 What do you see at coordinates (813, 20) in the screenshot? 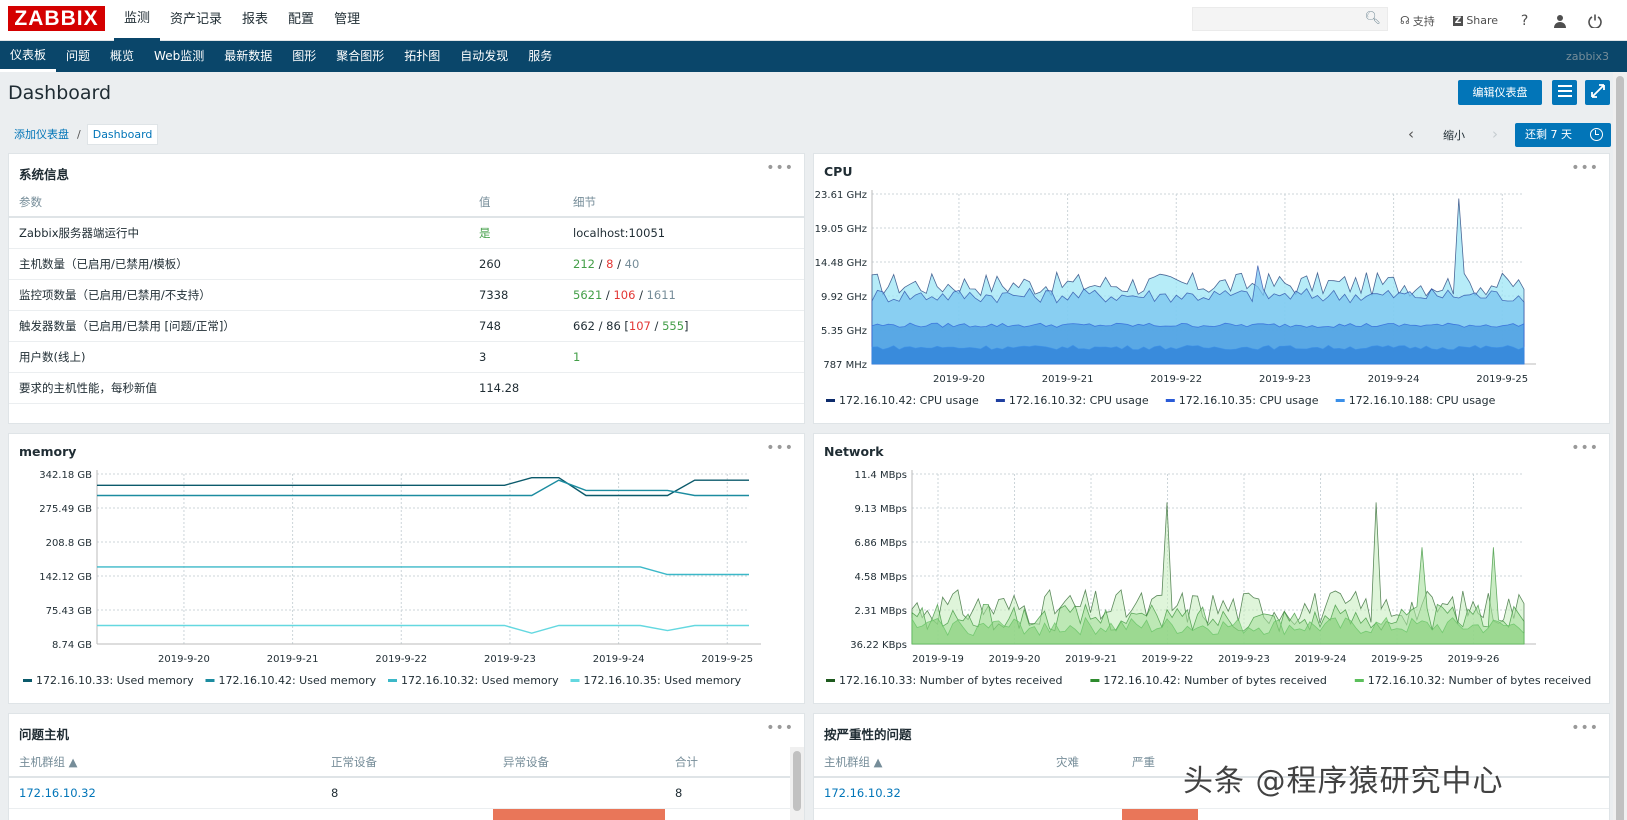
I see `top-bar: ZABBIX 监测 资产记录 报表 配置 管理 🔍︎ ☊ 支持 Z Share ?` at bounding box center [813, 20].